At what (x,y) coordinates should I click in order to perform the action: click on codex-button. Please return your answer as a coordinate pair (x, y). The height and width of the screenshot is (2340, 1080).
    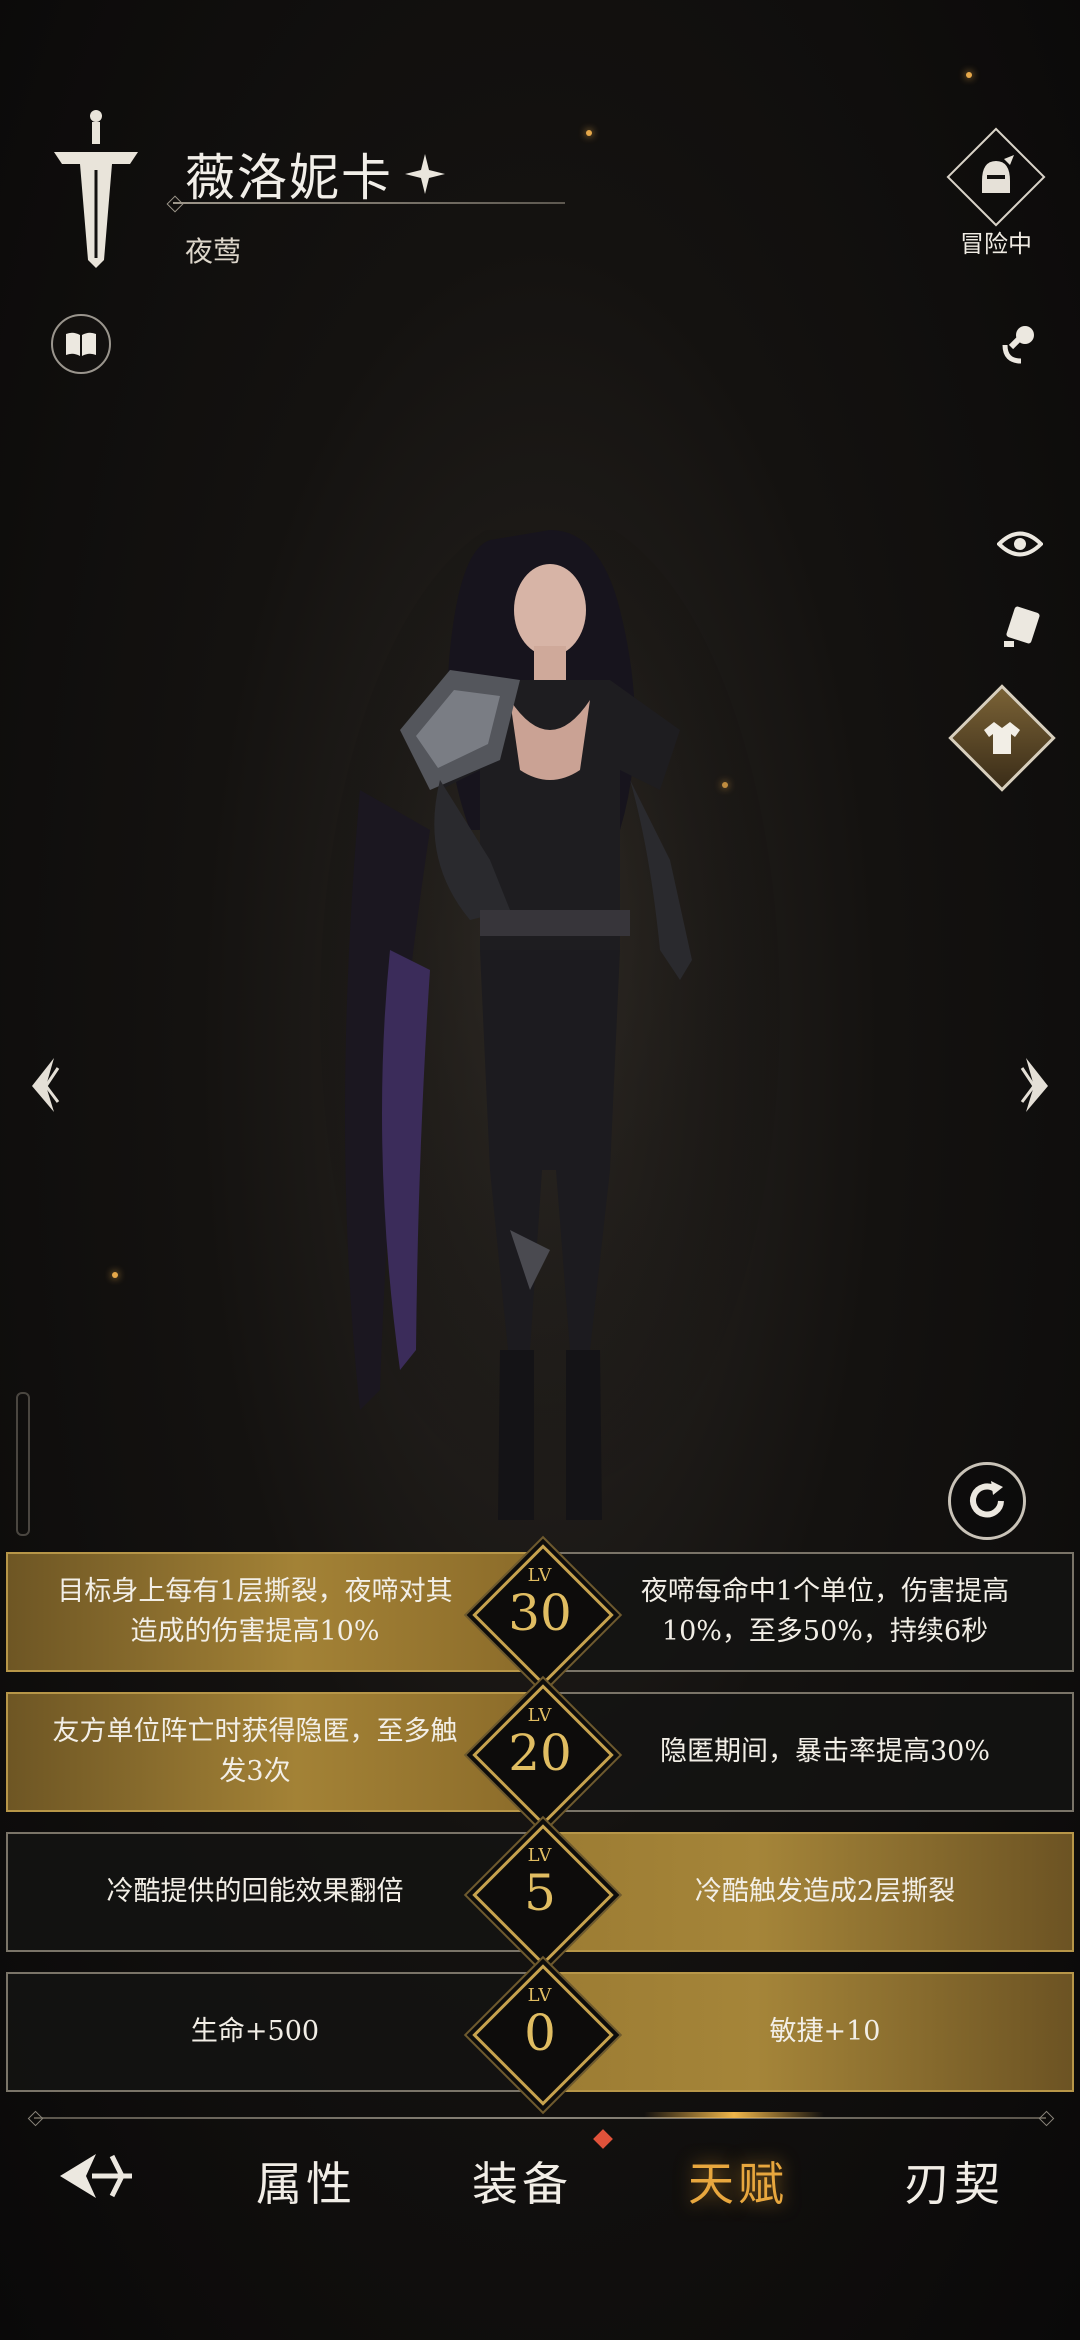
    Looking at the image, I should click on (81, 344).